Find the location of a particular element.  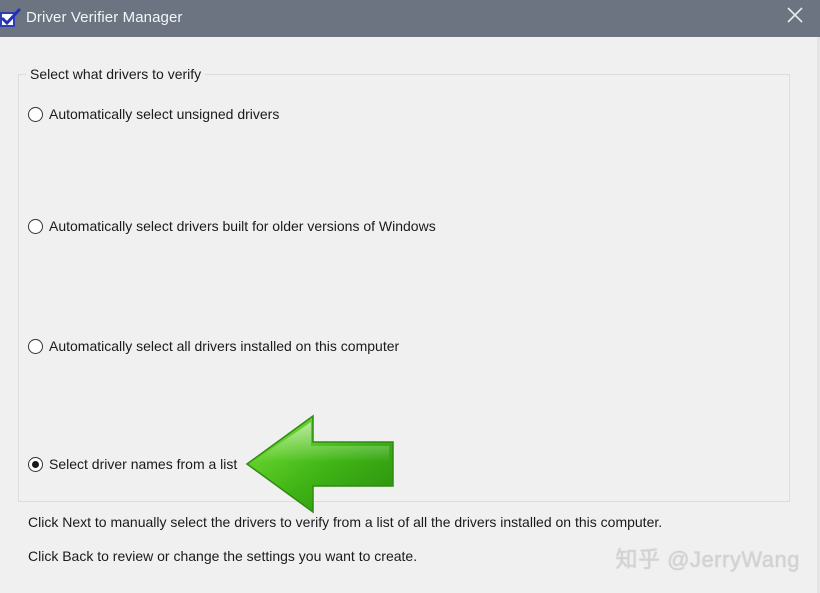

title-bar: Driver Verifier Manager is located at coordinates (410, 18).